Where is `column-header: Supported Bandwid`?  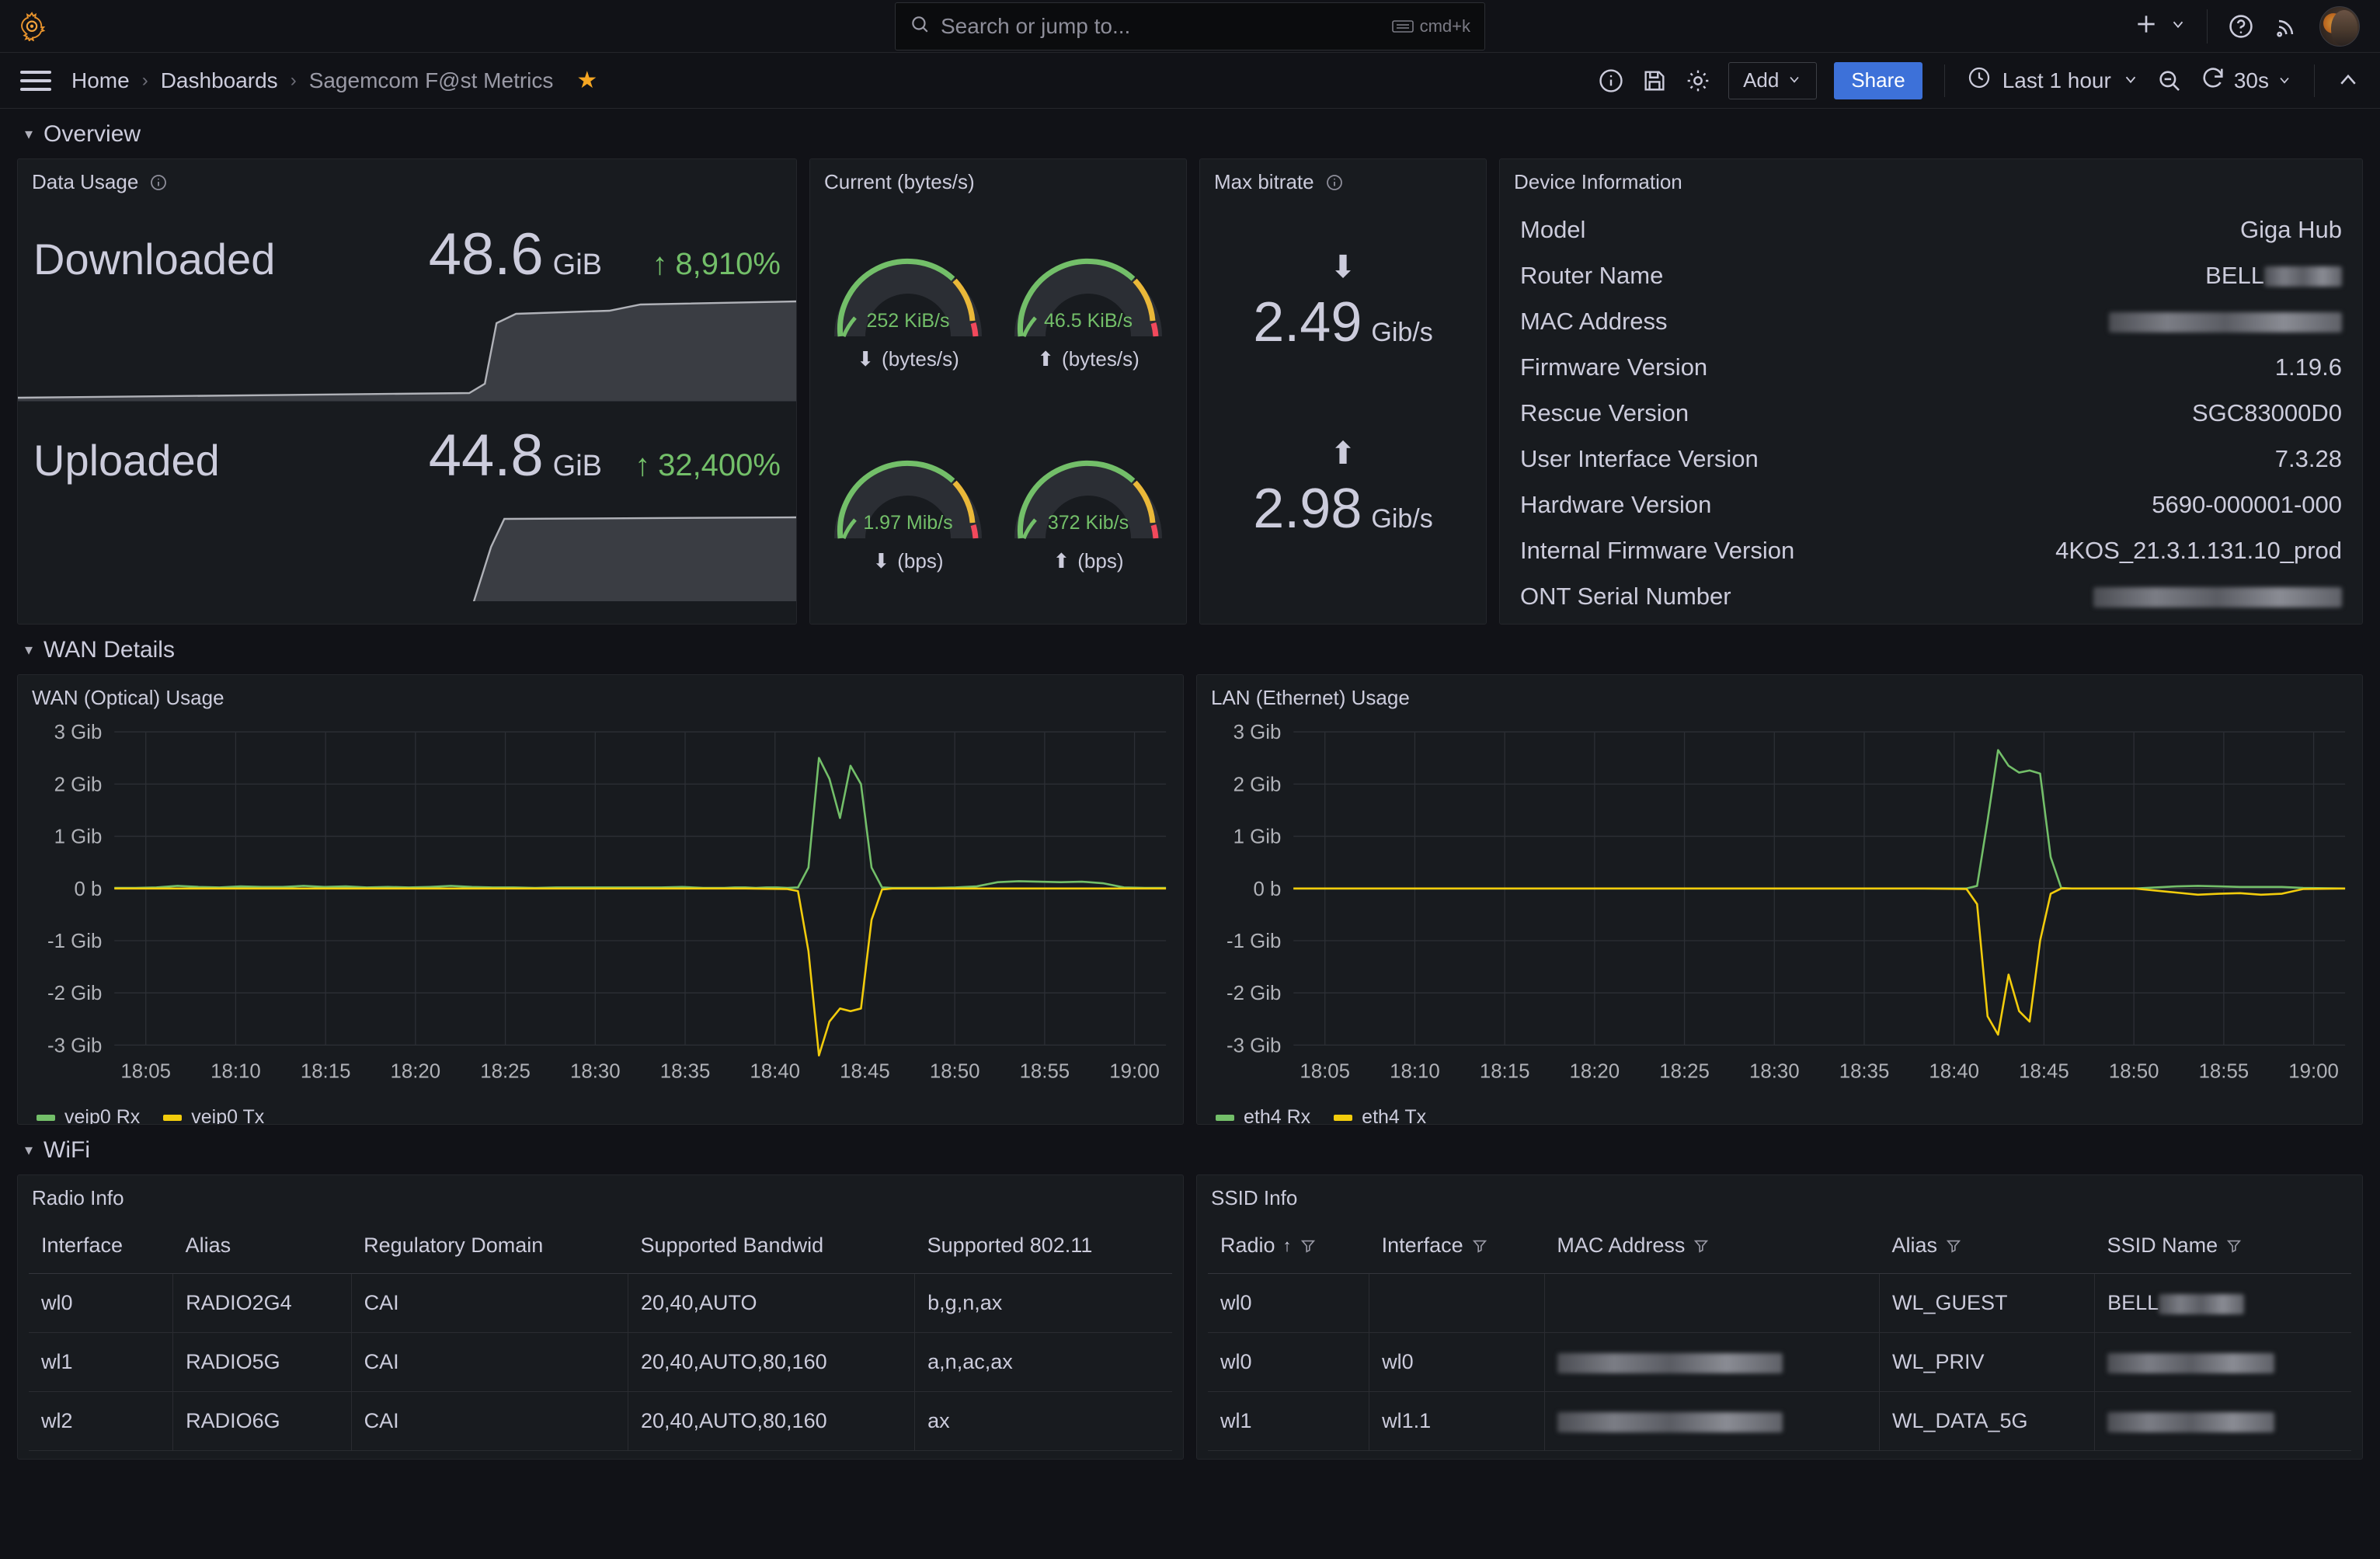 column-header: Supported Bandwid is located at coordinates (772, 1245).